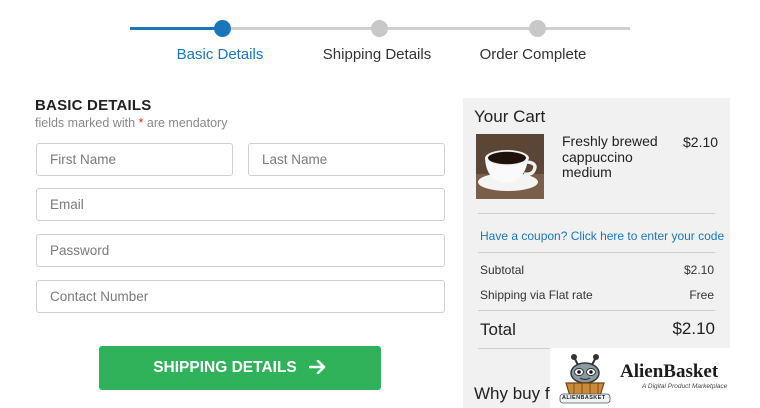 Image resolution: width=760 pixels, height=408 pixels. I want to click on form-required-note: fields marked with * are mendatory, so click(131, 123).